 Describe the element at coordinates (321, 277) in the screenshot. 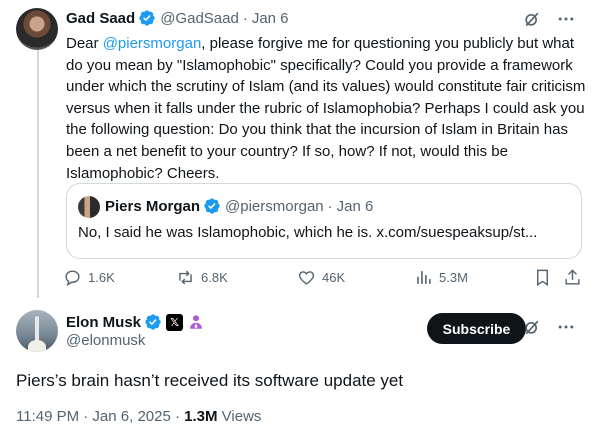

I see `like-button: 46K` at that location.